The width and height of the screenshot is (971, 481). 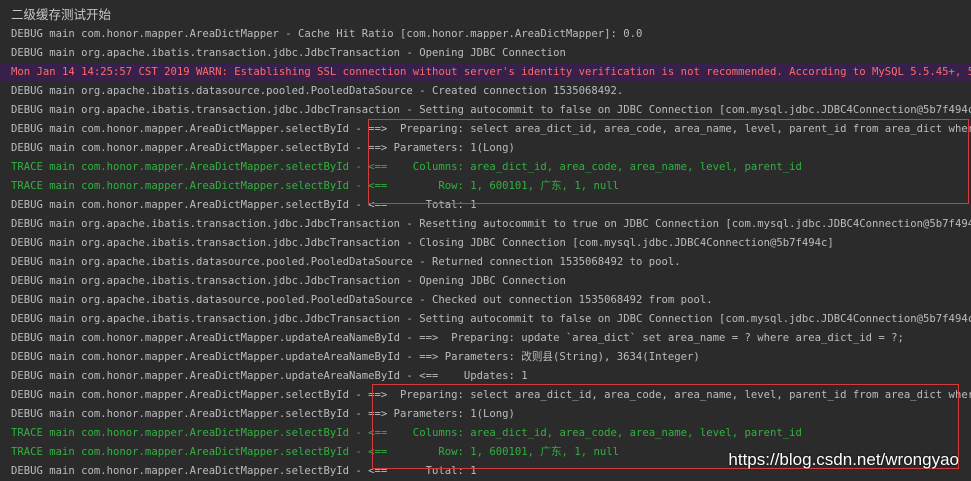 What do you see at coordinates (843, 459) in the screenshot?
I see `watermark: https://blog.csdn.net/wrongyao` at bounding box center [843, 459].